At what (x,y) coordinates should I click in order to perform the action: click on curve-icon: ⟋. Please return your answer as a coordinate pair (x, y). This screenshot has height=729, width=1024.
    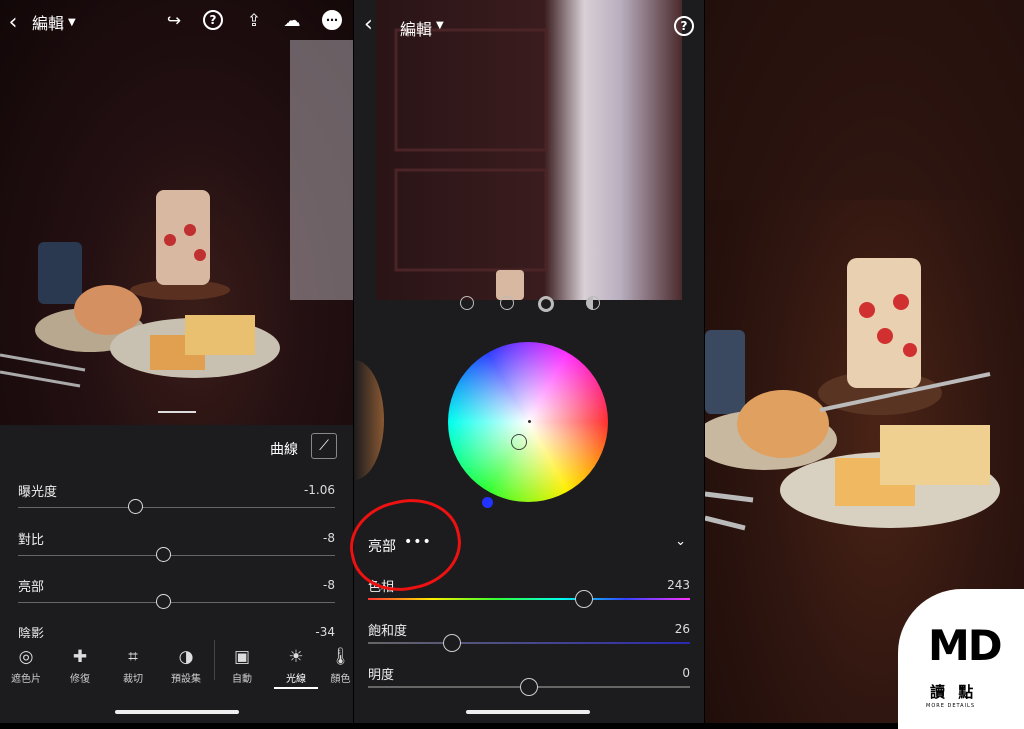
    Looking at the image, I should click on (324, 446).